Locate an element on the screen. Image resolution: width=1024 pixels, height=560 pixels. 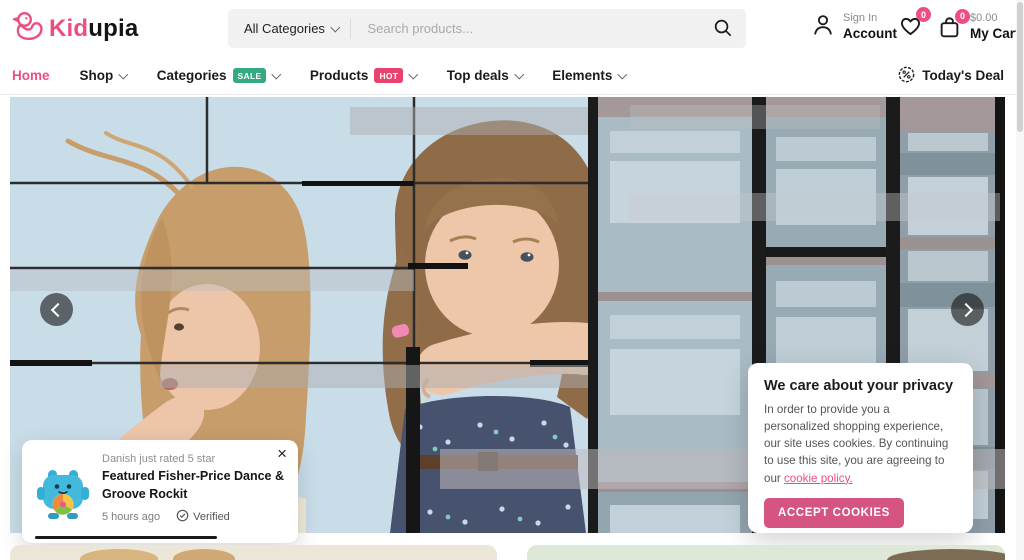
search-button is located at coordinates (726, 29).